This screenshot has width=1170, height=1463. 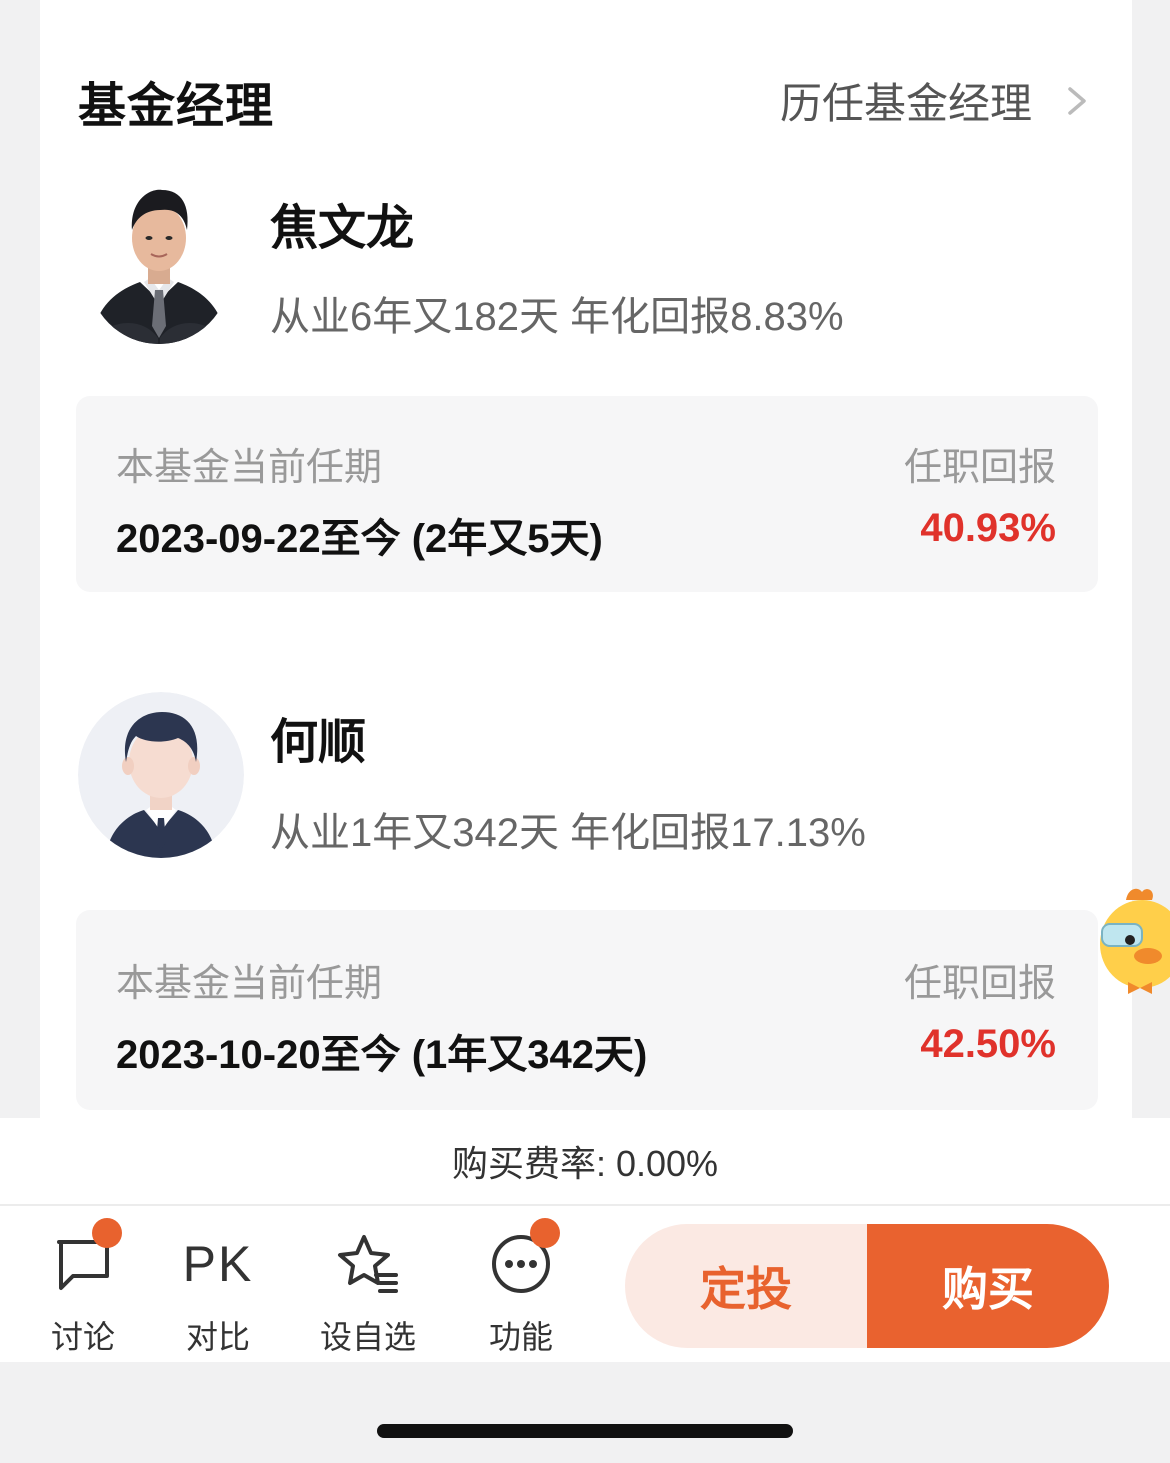 I want to click on section-title: 基金经理, so click(x=176, y=106).